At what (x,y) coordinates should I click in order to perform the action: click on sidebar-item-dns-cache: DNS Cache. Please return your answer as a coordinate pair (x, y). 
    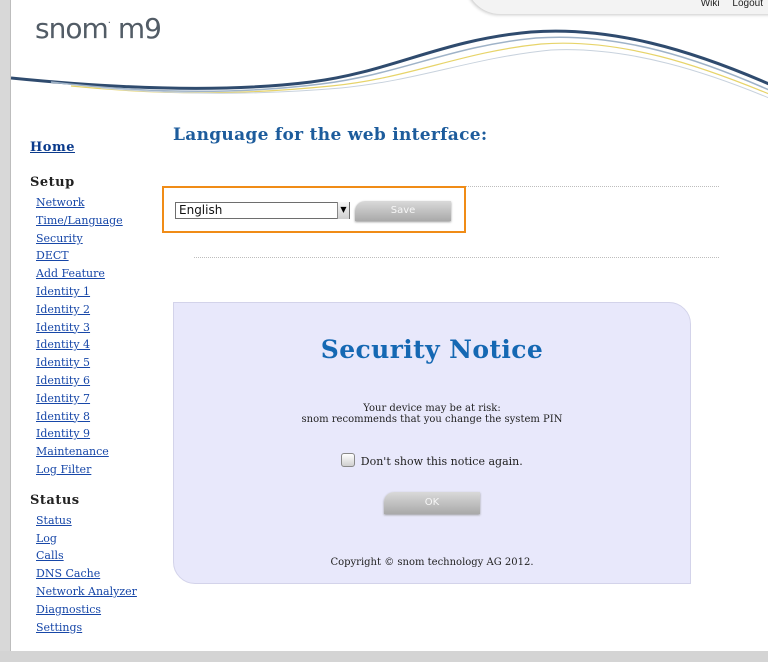
    Looking at the image, I should click on (68, 573).